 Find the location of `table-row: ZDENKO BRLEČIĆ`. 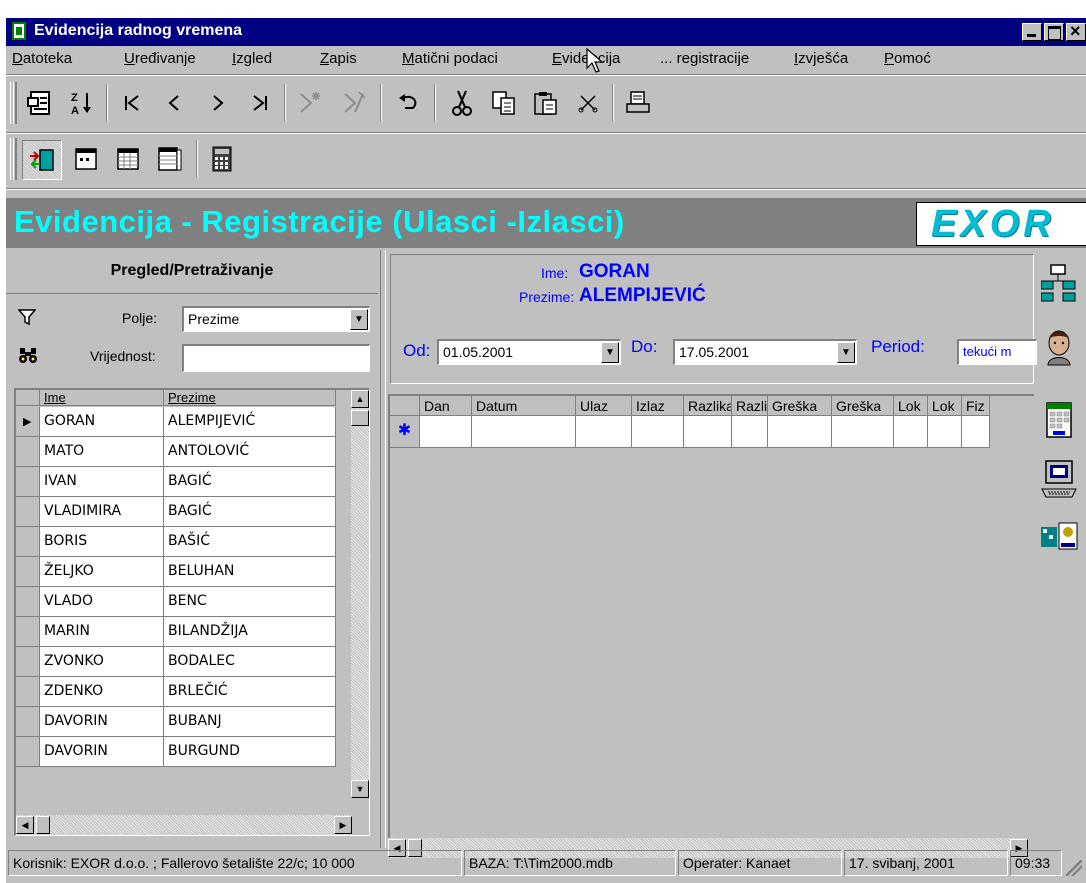

table-row: ZDENKO BRLEČIĆ is located at coordinates (176, 692).